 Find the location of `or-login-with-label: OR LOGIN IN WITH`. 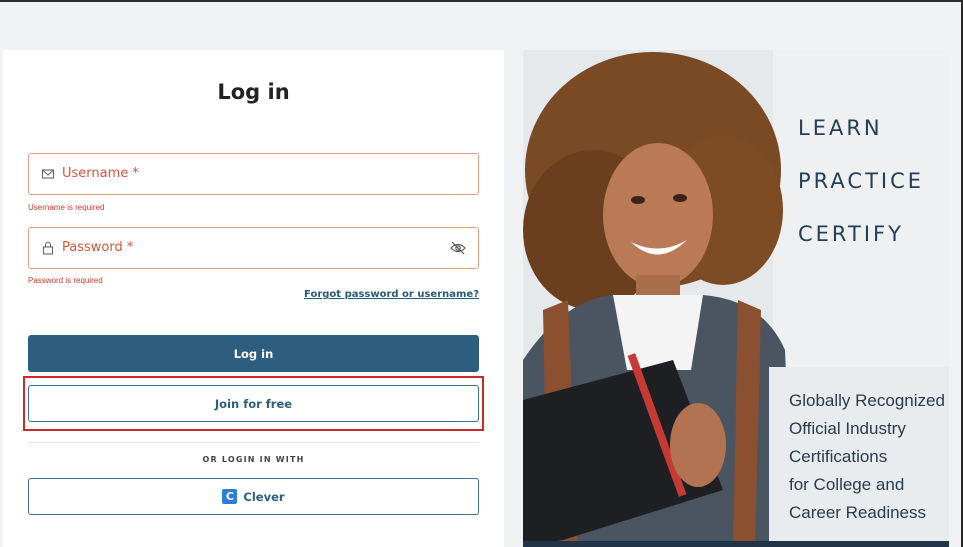

or-login-with-label: OR LOGIN IN WITH is located at coordinates (253, 459).